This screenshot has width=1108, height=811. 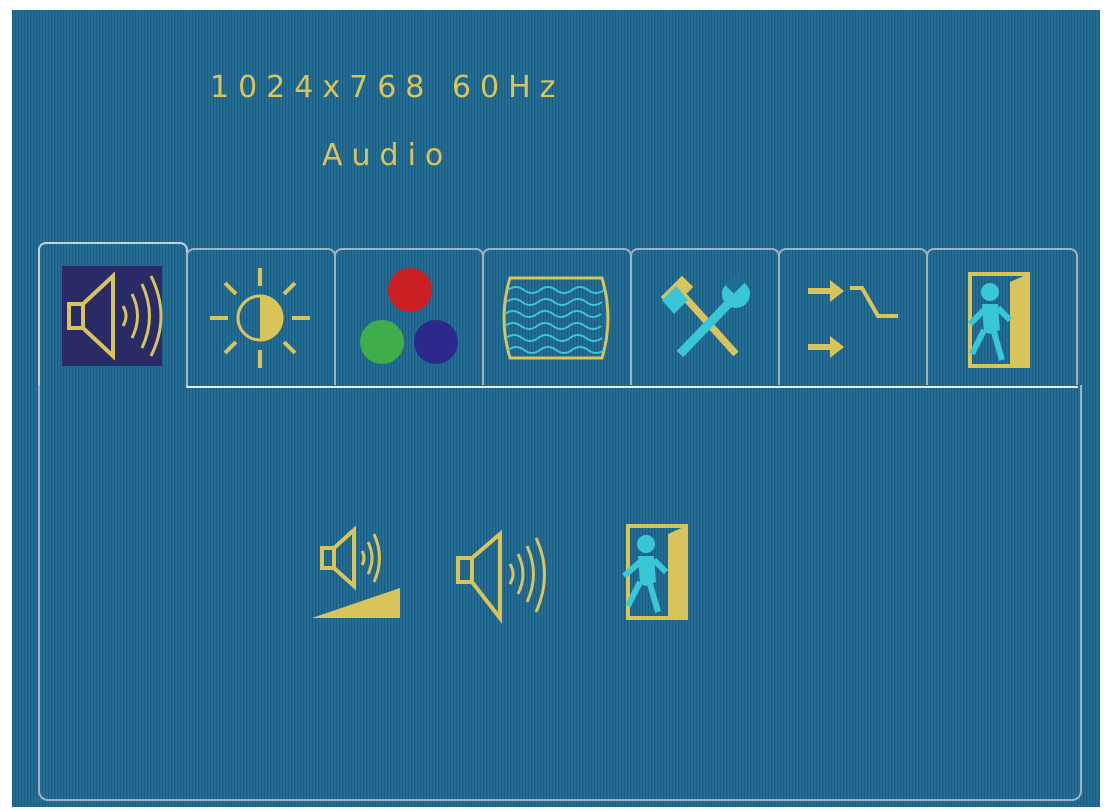 I want to click on tab-exit, so click(x=1002, y=316).